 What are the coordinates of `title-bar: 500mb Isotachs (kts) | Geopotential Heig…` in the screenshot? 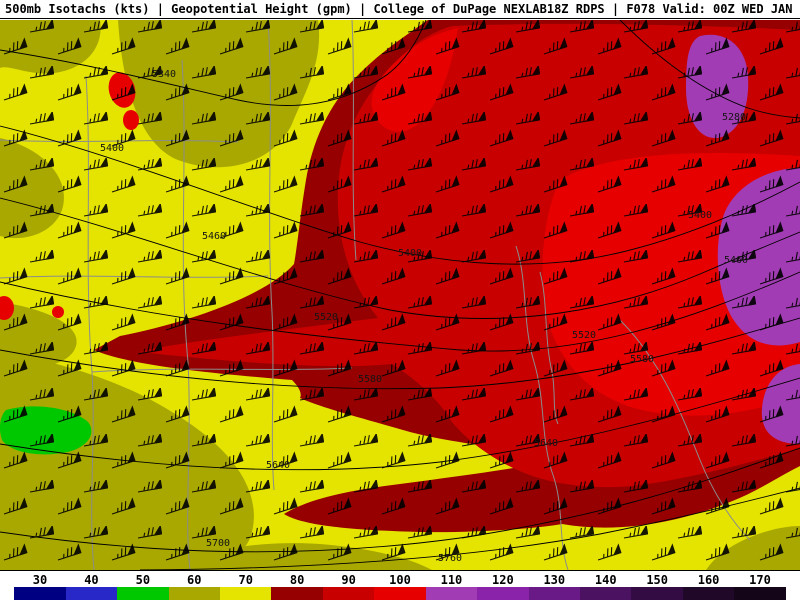 It's located at (400, 9).